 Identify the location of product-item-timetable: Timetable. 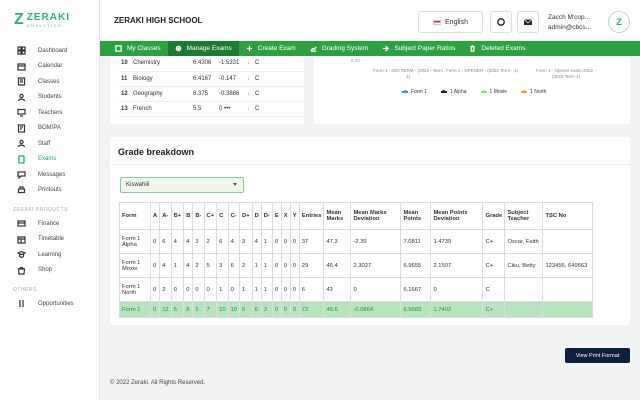
(49, 240).